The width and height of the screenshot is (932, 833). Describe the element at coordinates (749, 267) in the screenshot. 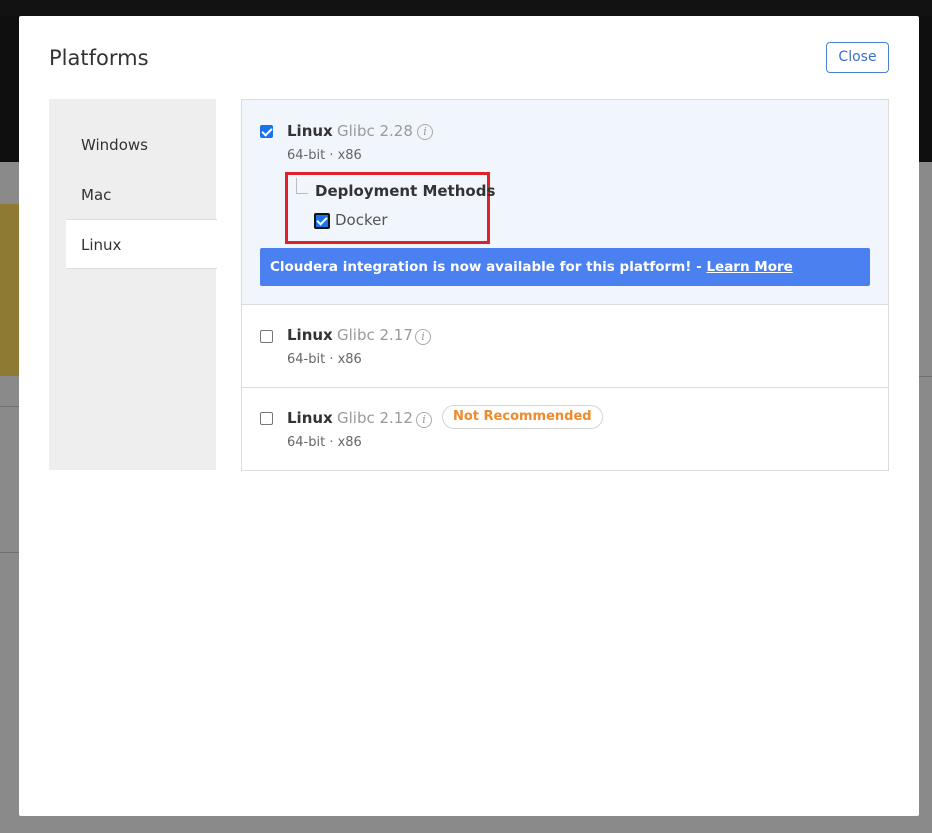

I see `learn-more-link: Learn More` at that location.